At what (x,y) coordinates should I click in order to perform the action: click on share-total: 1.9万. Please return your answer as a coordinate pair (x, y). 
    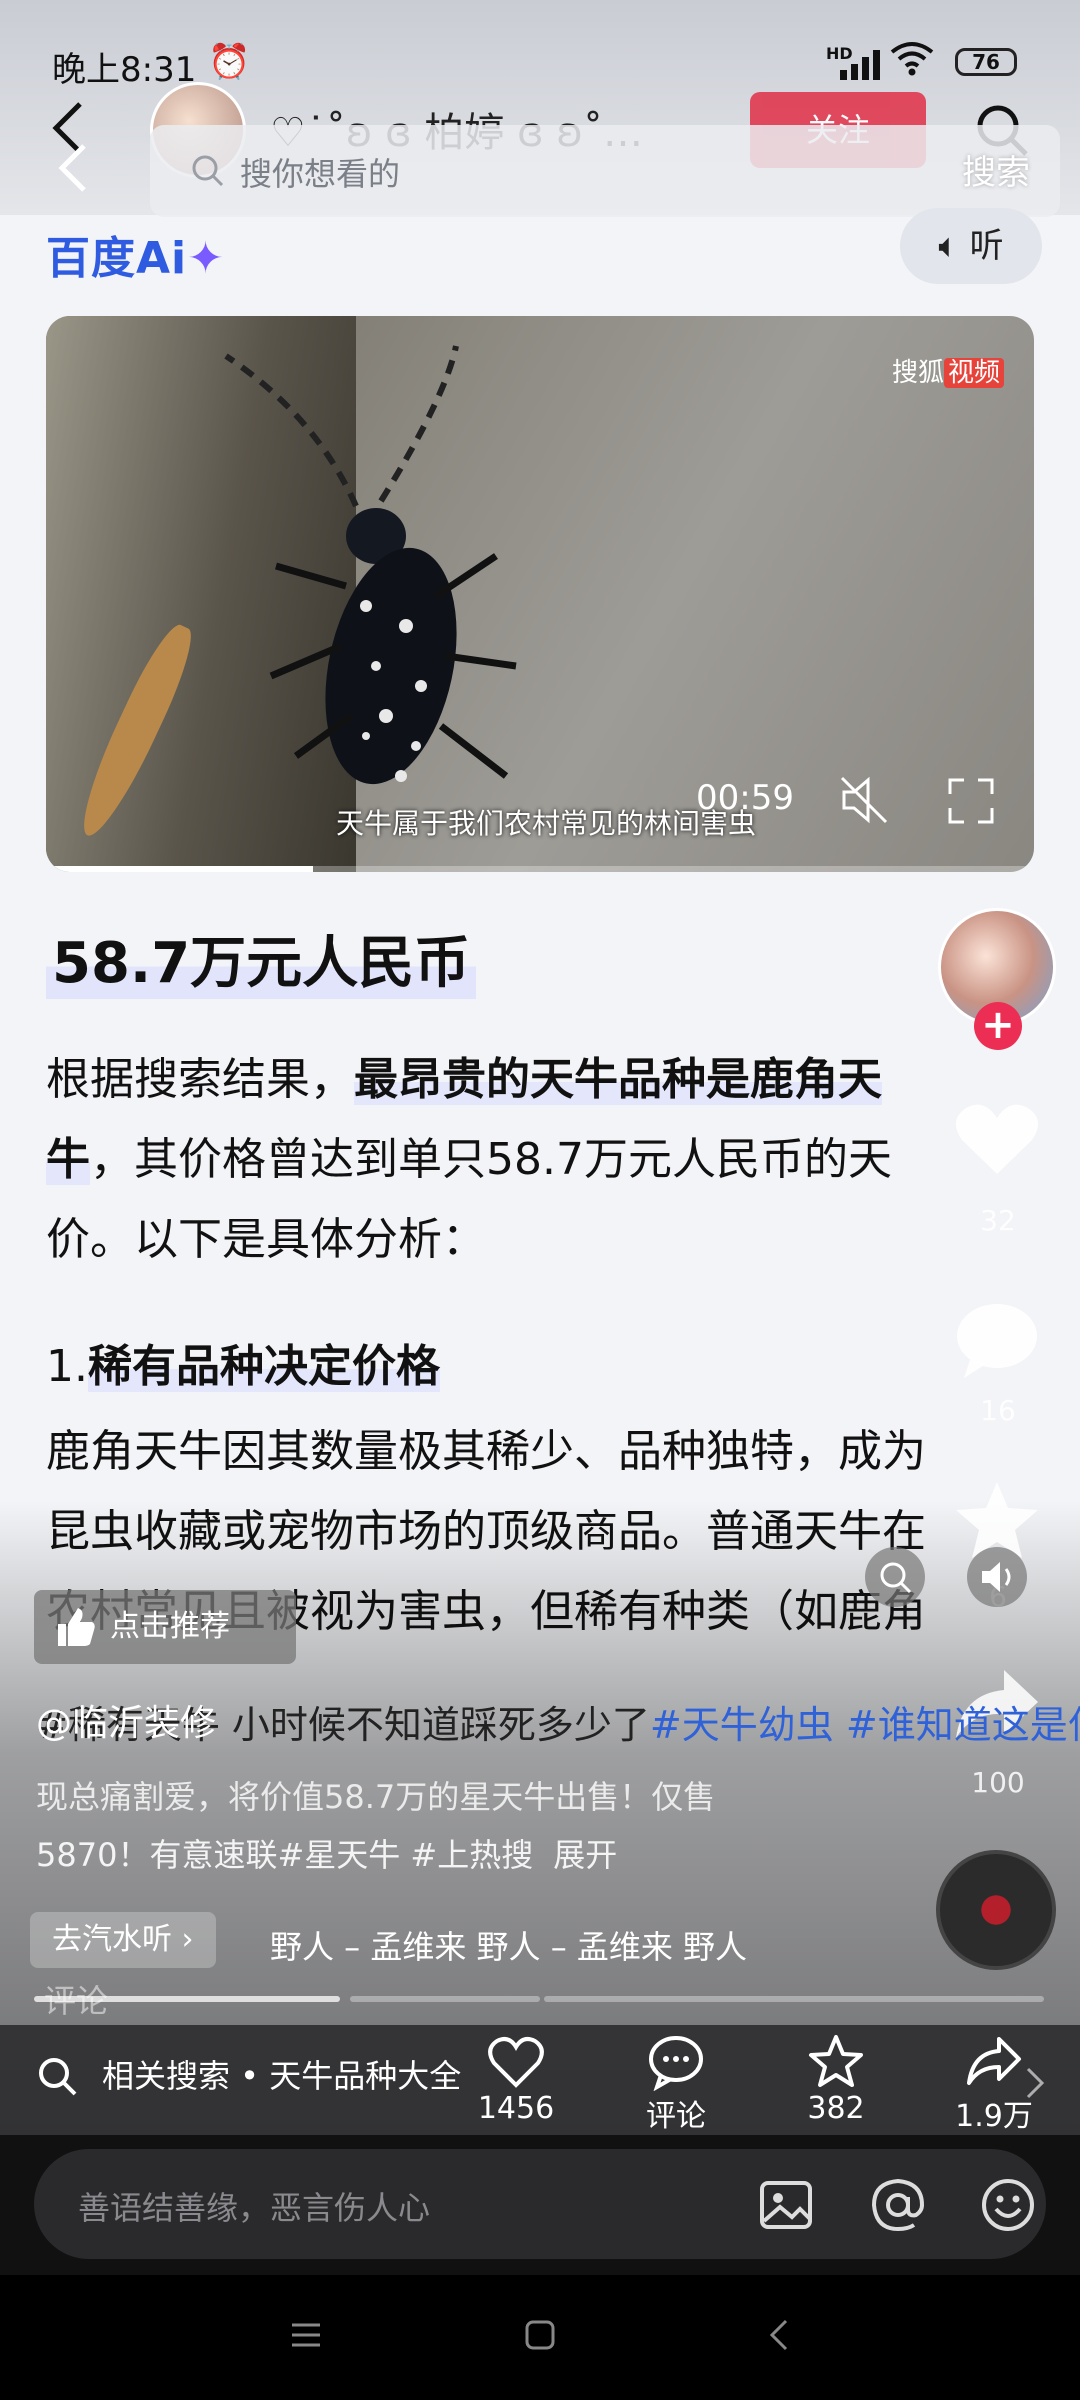
    Looking at the image, I should click on (994, 2116).